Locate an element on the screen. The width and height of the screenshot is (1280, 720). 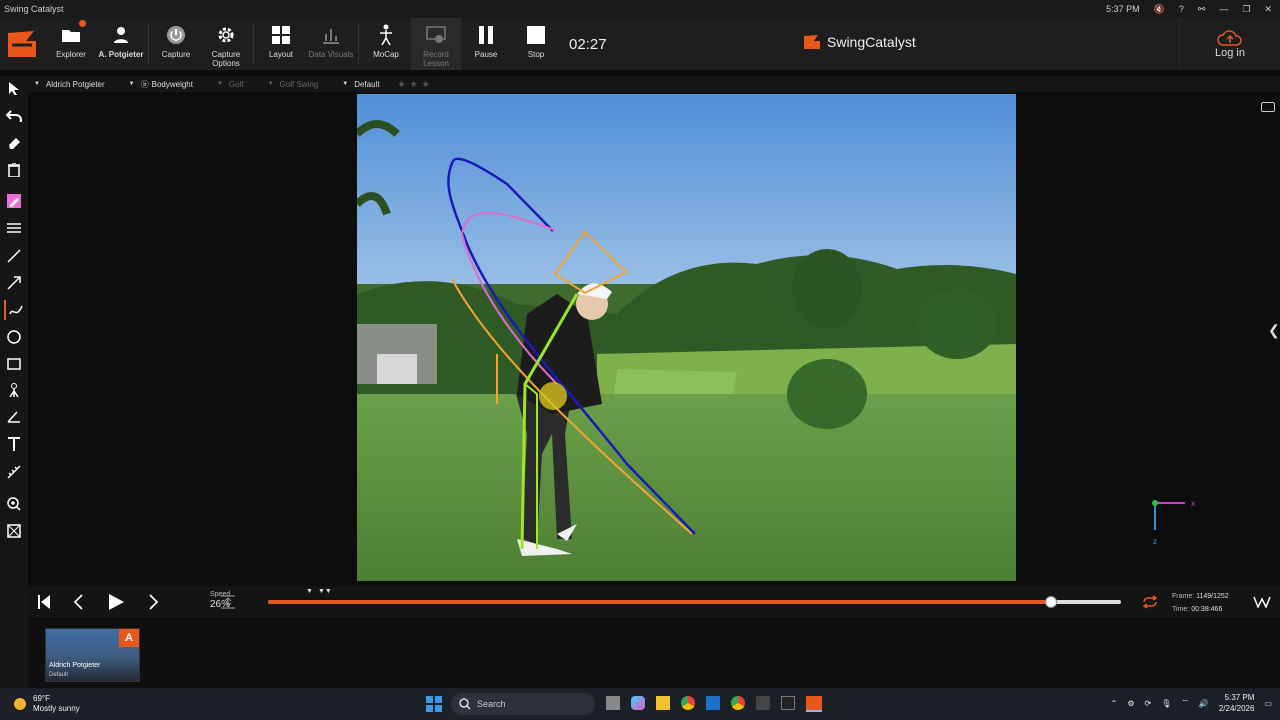
fullscreen-icon is located at coordinates (14, 531).